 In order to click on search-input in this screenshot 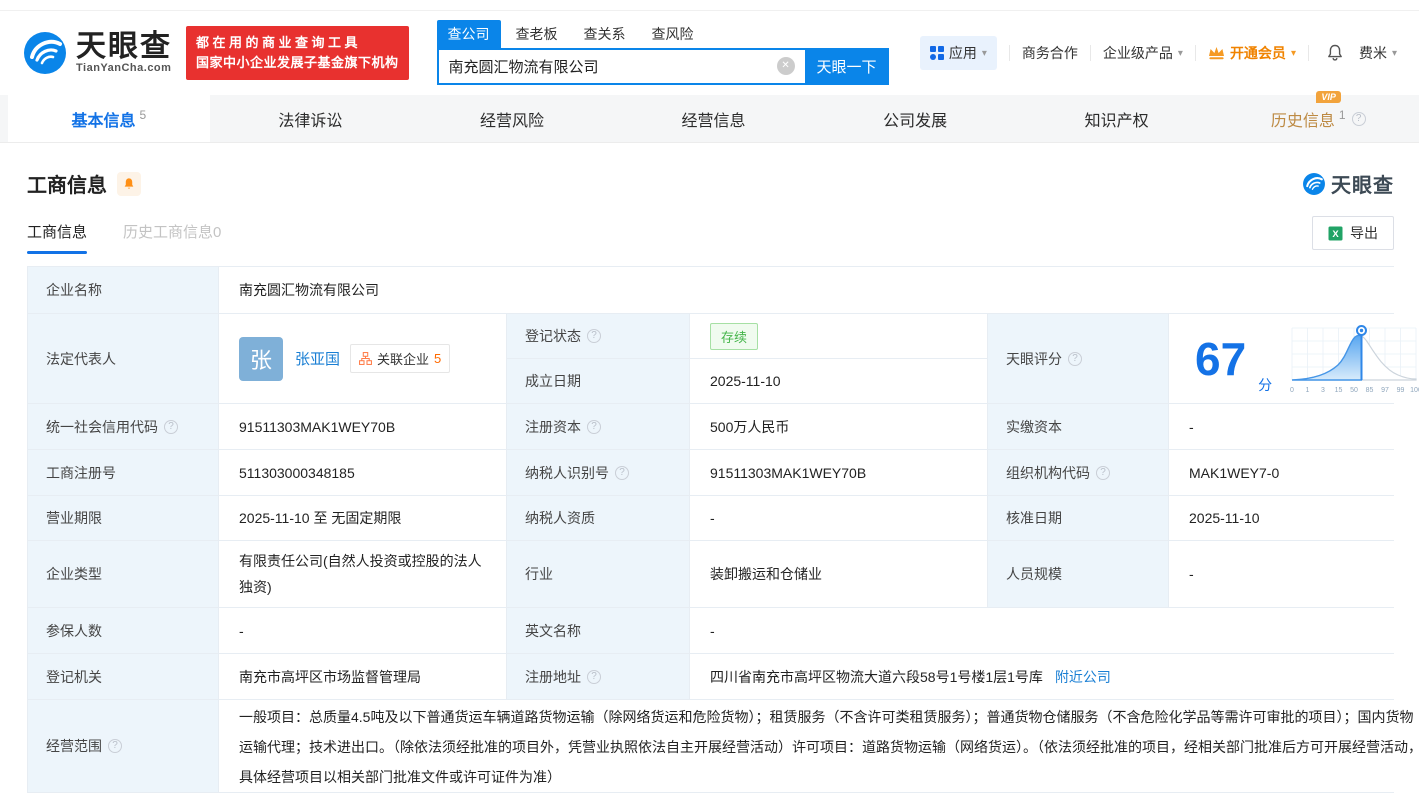, I will do `click(620, 66)`.